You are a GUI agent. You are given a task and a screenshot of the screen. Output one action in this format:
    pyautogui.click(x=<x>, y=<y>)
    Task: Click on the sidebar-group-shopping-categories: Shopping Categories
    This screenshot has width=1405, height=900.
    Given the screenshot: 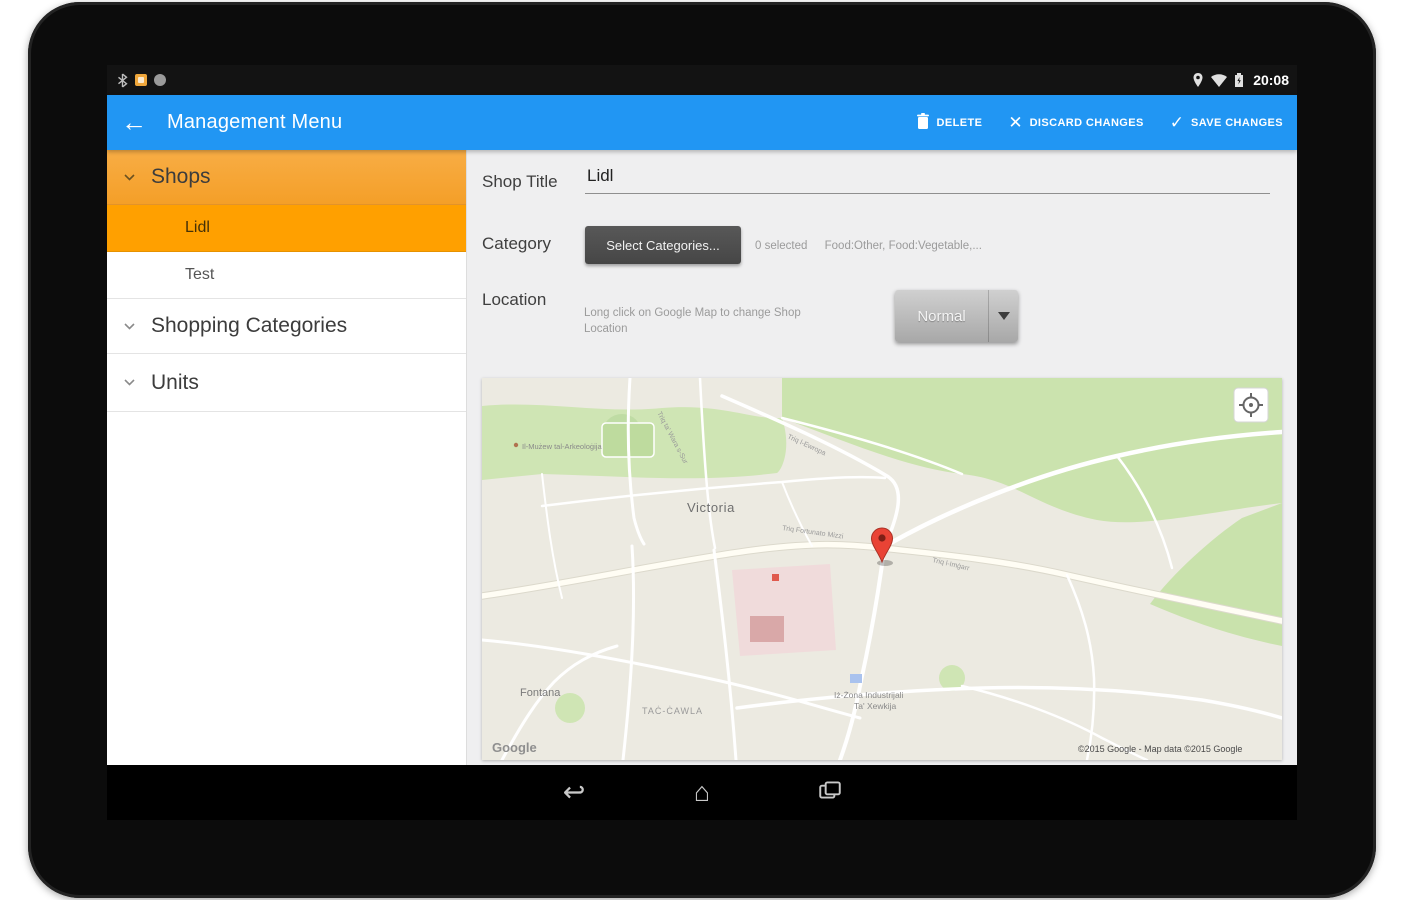 What is the action you would take?
    pyautogui.click(x=286, y=326)
    